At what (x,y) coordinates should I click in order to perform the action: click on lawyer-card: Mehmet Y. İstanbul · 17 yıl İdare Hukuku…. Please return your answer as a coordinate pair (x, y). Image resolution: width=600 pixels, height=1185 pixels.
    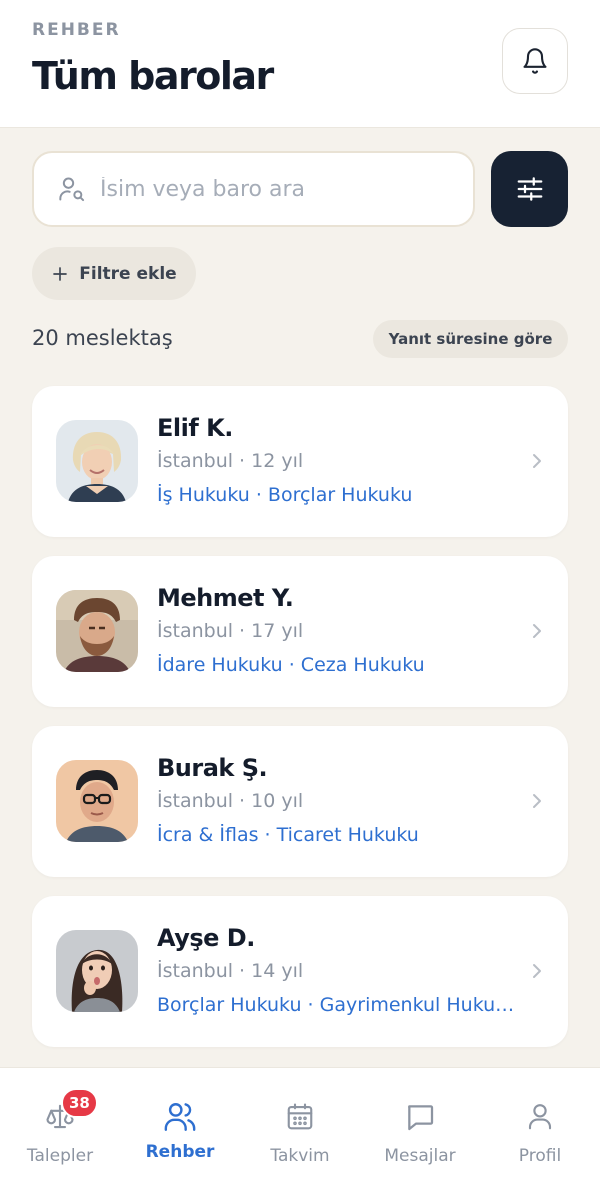
    Looking at the image, I should click on (300, 631).